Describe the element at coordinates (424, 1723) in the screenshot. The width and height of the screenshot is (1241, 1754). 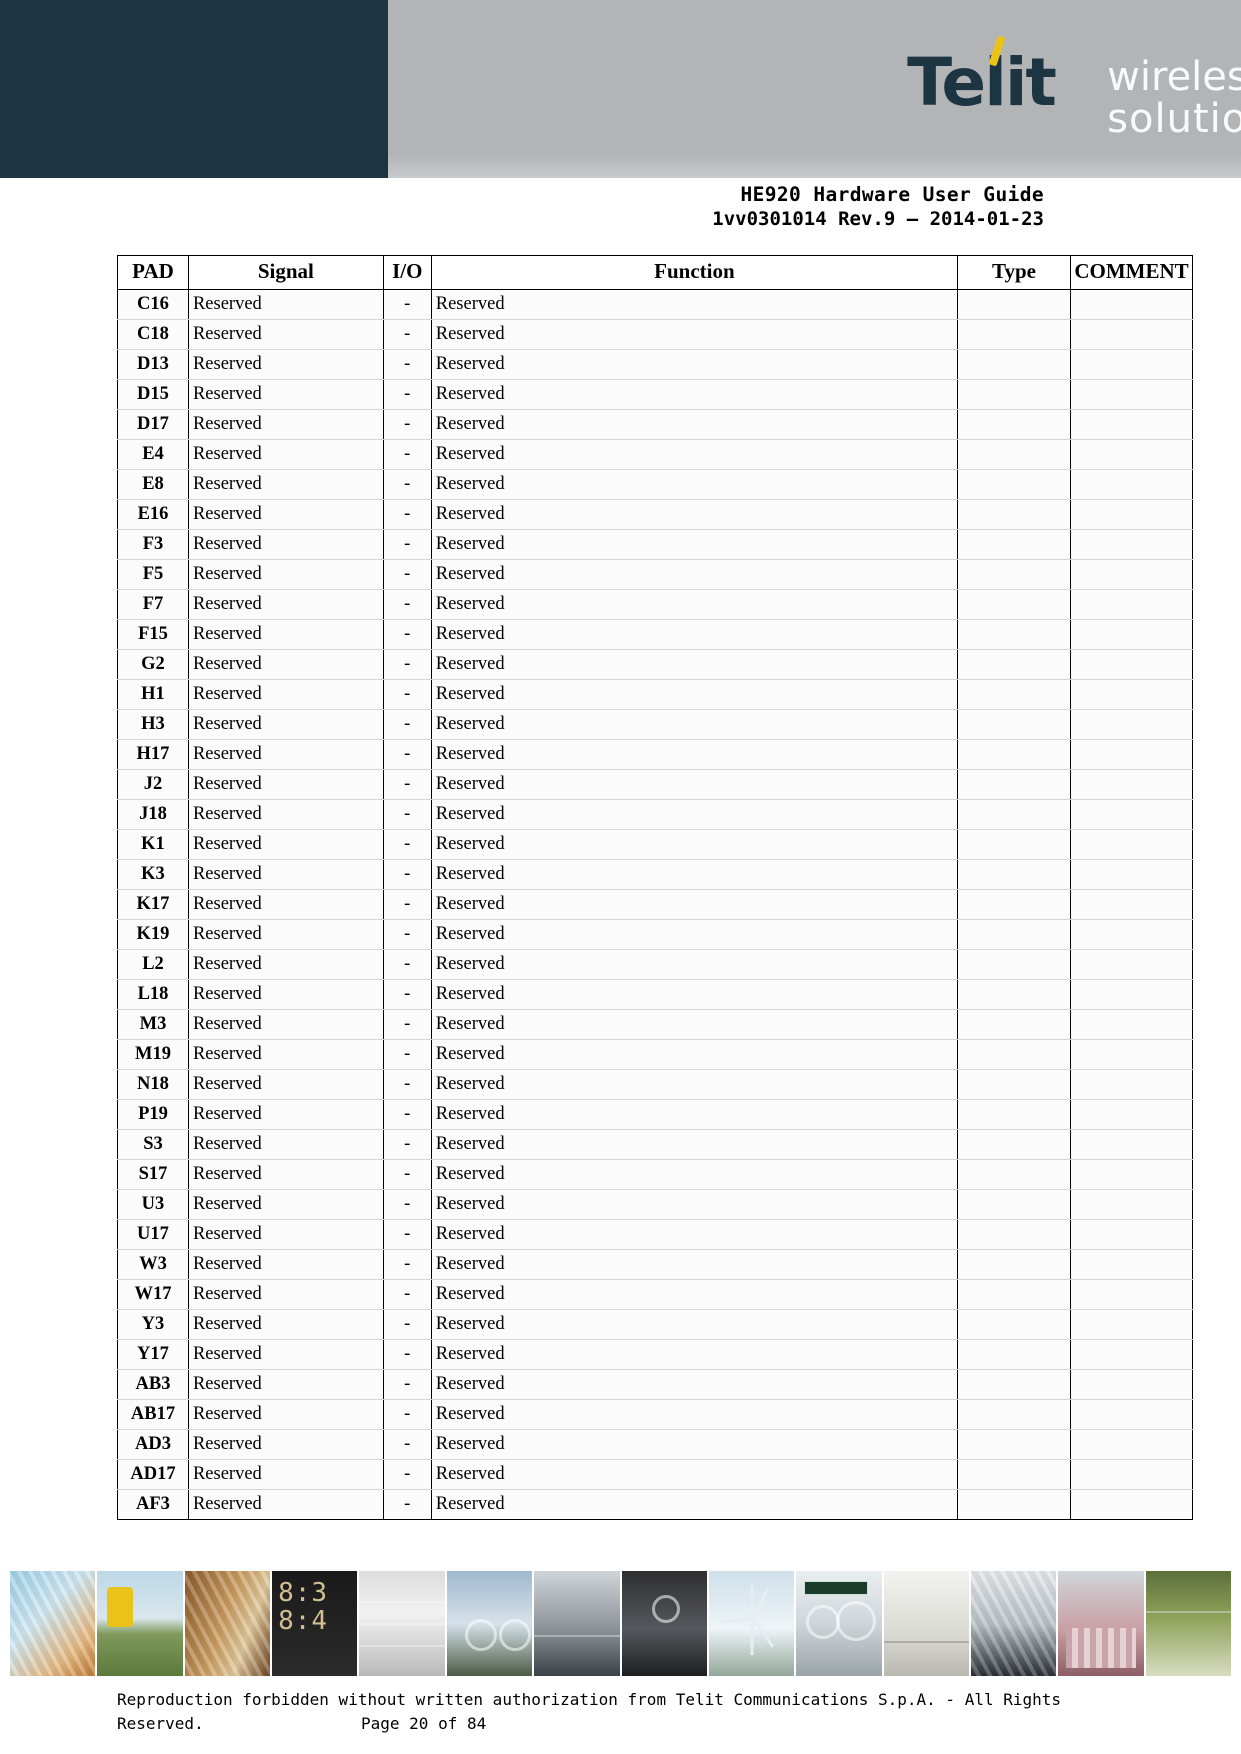
I see `footer-page-number: Page 20 of 84` at that location.